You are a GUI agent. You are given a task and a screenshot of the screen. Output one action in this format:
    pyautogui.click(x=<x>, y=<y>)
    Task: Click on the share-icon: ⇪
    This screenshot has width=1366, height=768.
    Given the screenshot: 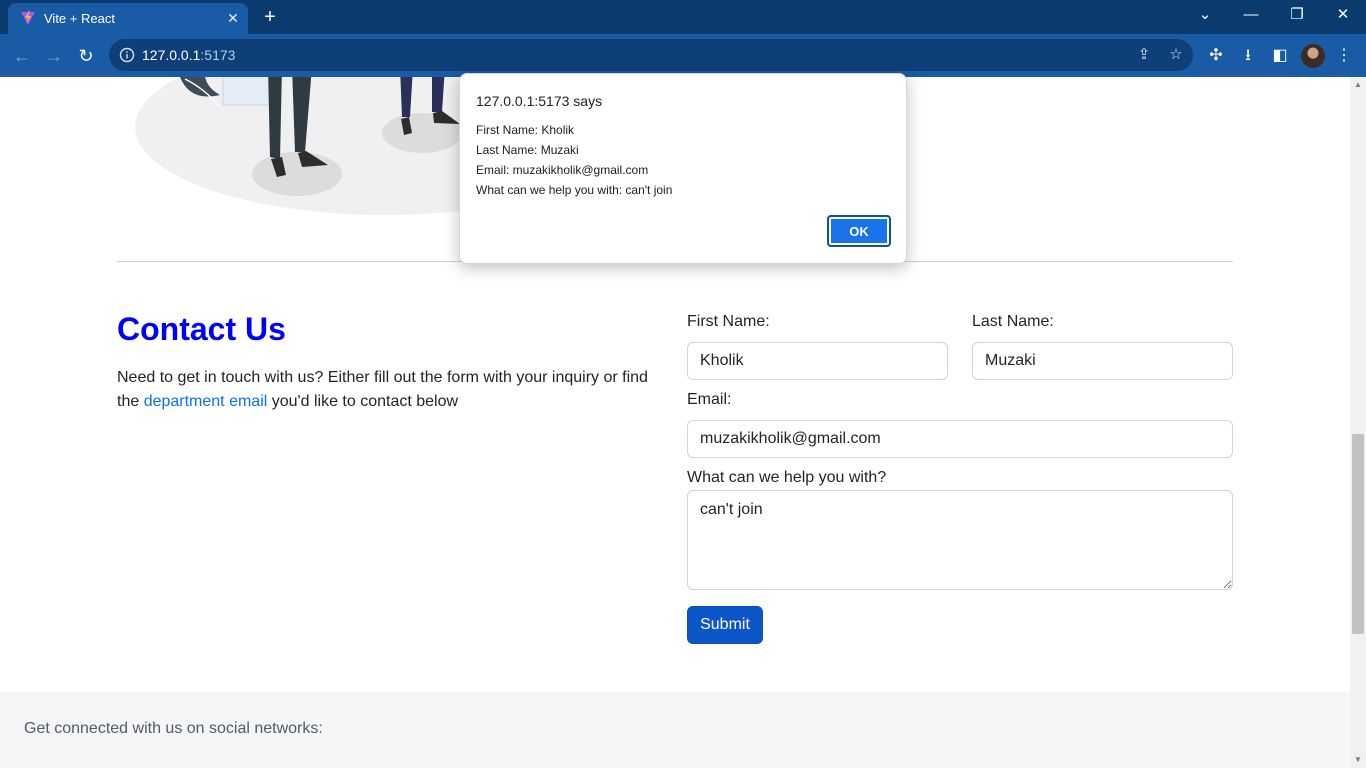 What is the action you would take?
    pyautogui.click(x=1144, y=55)
    